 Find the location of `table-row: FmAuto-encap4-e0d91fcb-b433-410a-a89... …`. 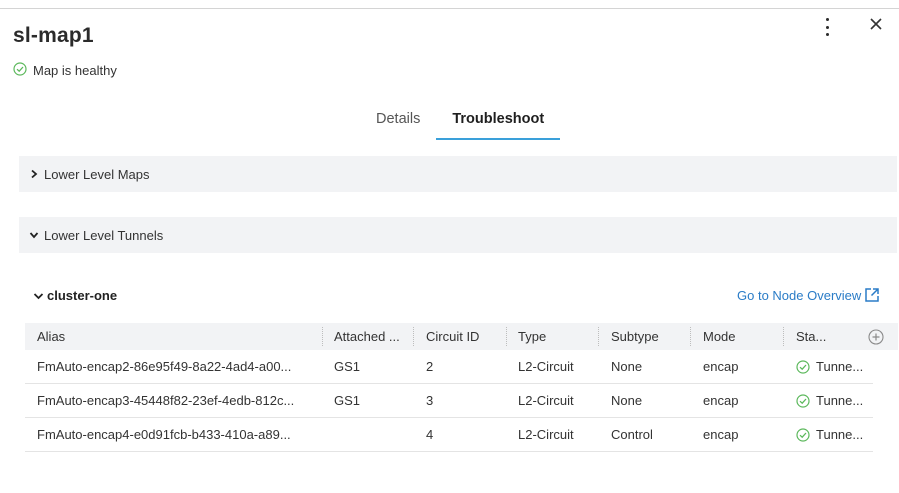

table-row: FmAuto-encap4-e0d91fcb-b433-410a-a89... … is located at coordinates (449, 435).